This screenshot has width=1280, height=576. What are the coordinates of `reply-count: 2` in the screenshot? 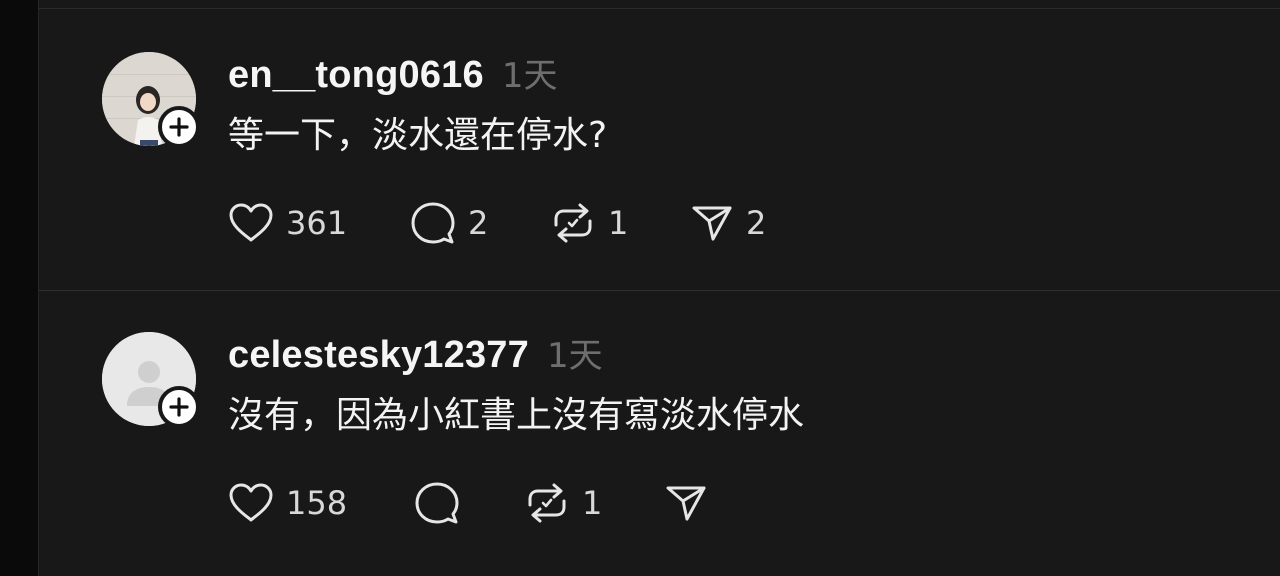 It's located at (478, 223).